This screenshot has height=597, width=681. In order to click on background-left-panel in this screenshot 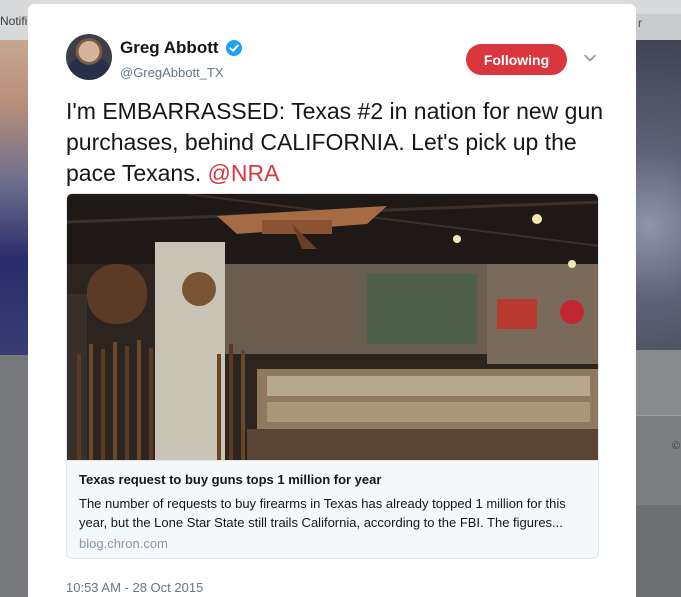, I will do `click(14, 476)`.